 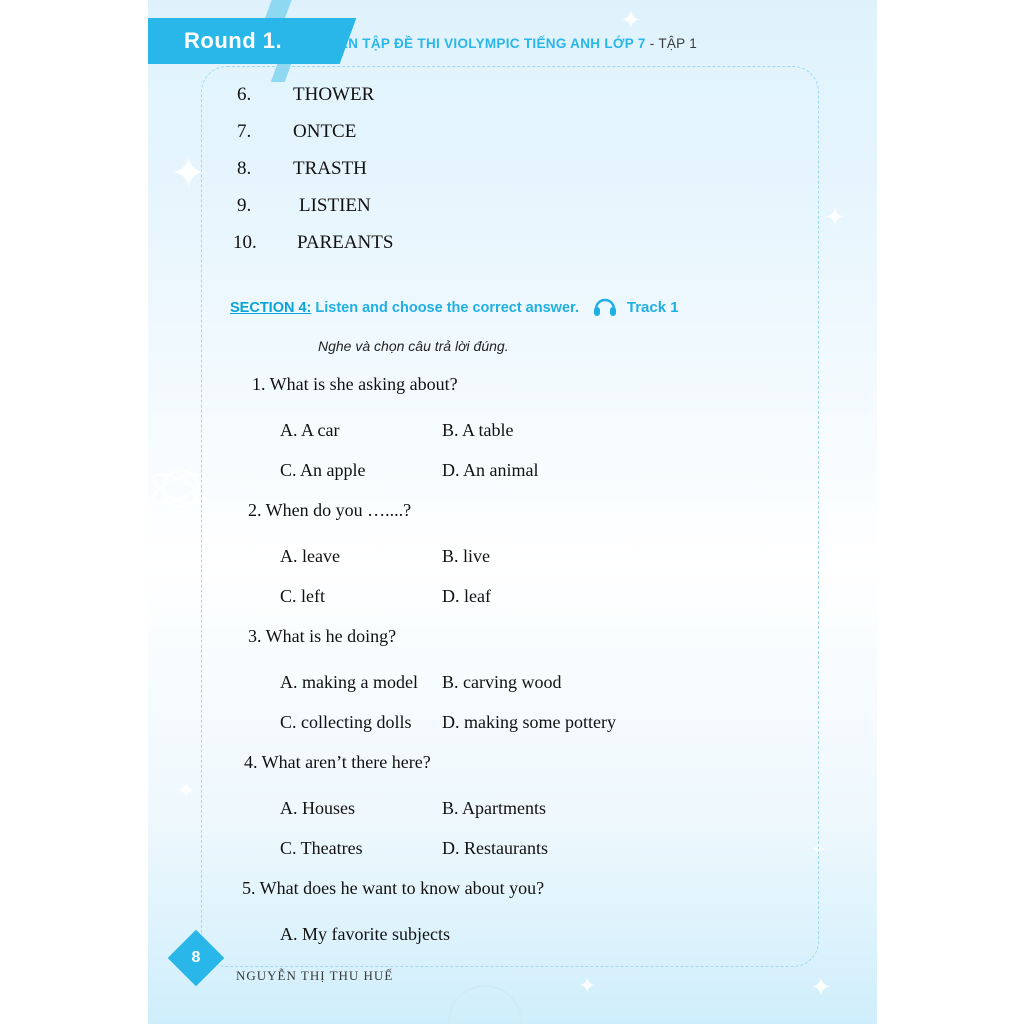 What do you see at coordinates (244, 131) in the screenshot?
I see `list-item-number: 7.` at bounding box center [244, 131].